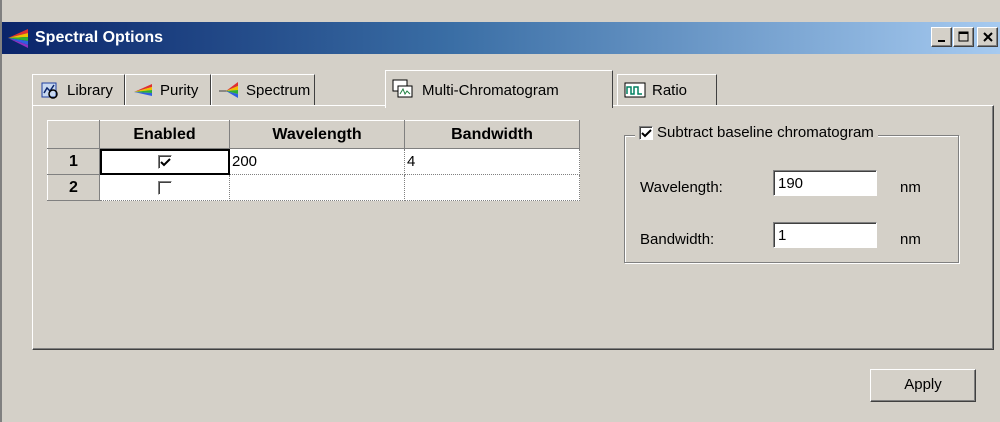 The height and width of the screenshot is (422, 1000). What do you see at coordinates (492, 161) in the screenshot?
I see `bandwidth-cell: 4` at bounding box center [492, 161].